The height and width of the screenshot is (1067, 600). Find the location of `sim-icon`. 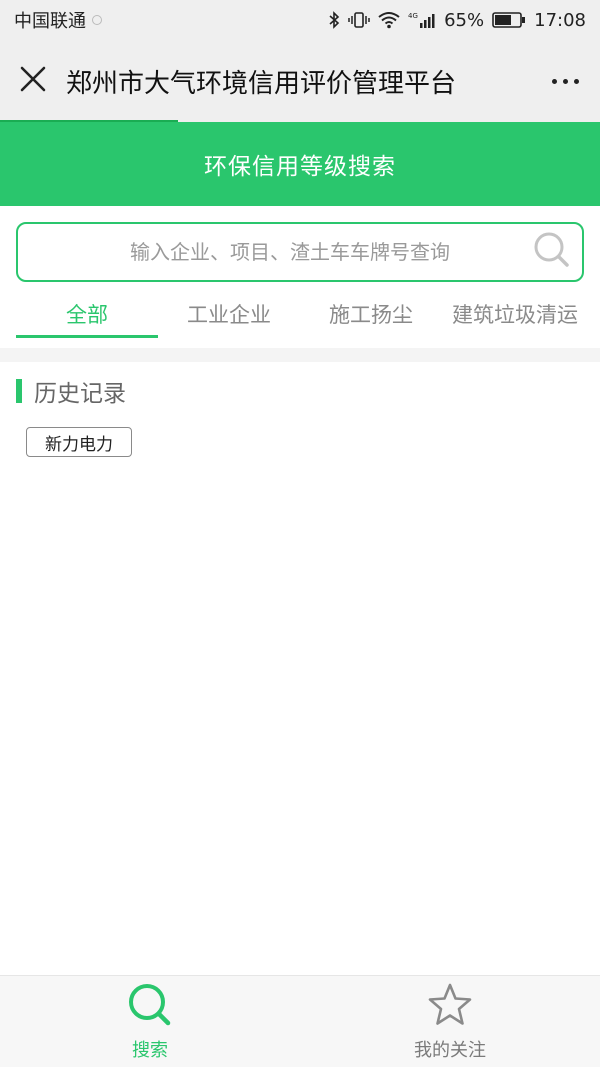

sim-icon is located at coordinates (97, 20).